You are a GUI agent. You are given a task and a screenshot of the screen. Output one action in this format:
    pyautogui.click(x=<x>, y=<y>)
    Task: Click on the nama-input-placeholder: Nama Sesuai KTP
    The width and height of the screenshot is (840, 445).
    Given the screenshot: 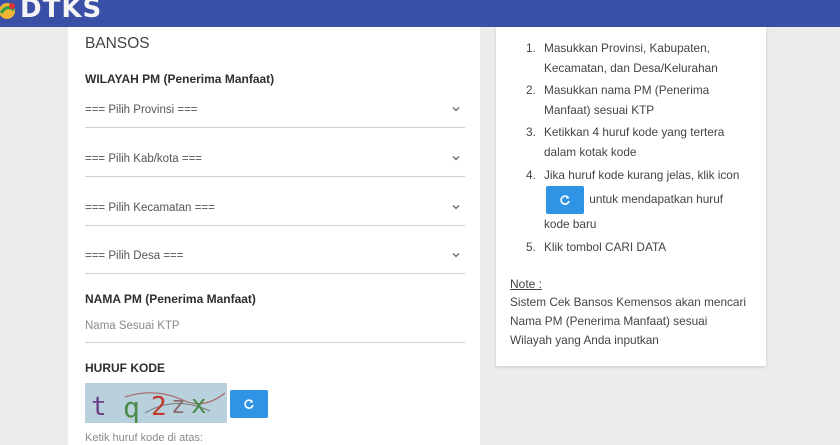 What is the action you would take?
    pyautogui.click(x=132, y=326)
    